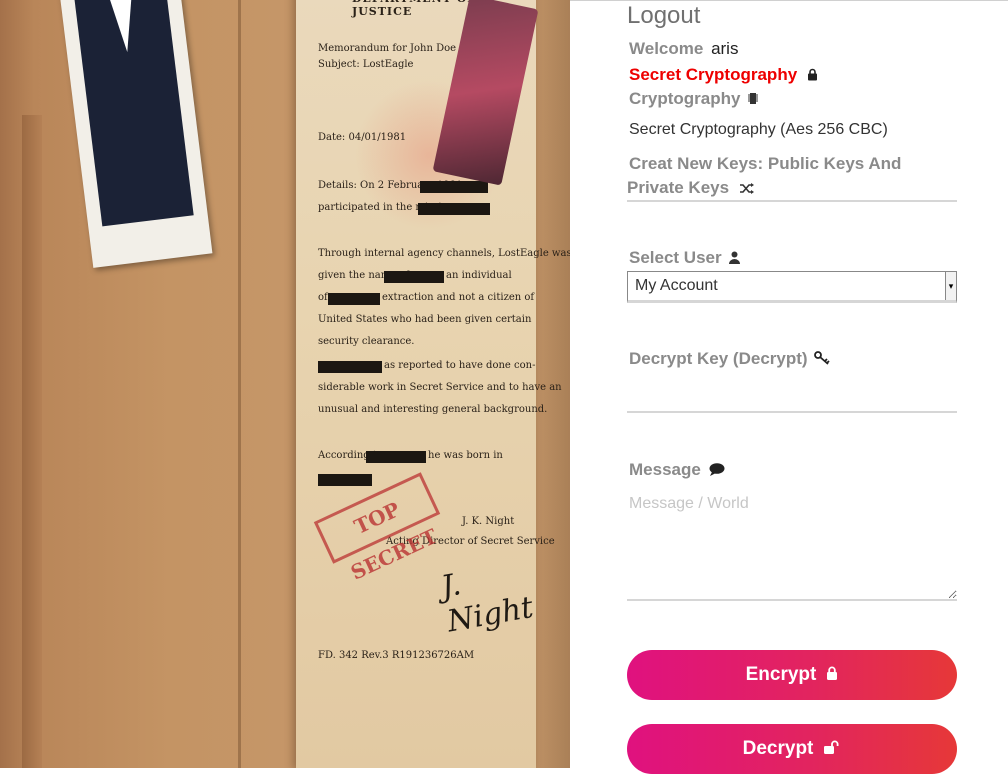 The image size is (1008, 774). Describe the element at coordinates (488, 521) in the screenshot. I see `document-signer: J. K. Night` at that location.